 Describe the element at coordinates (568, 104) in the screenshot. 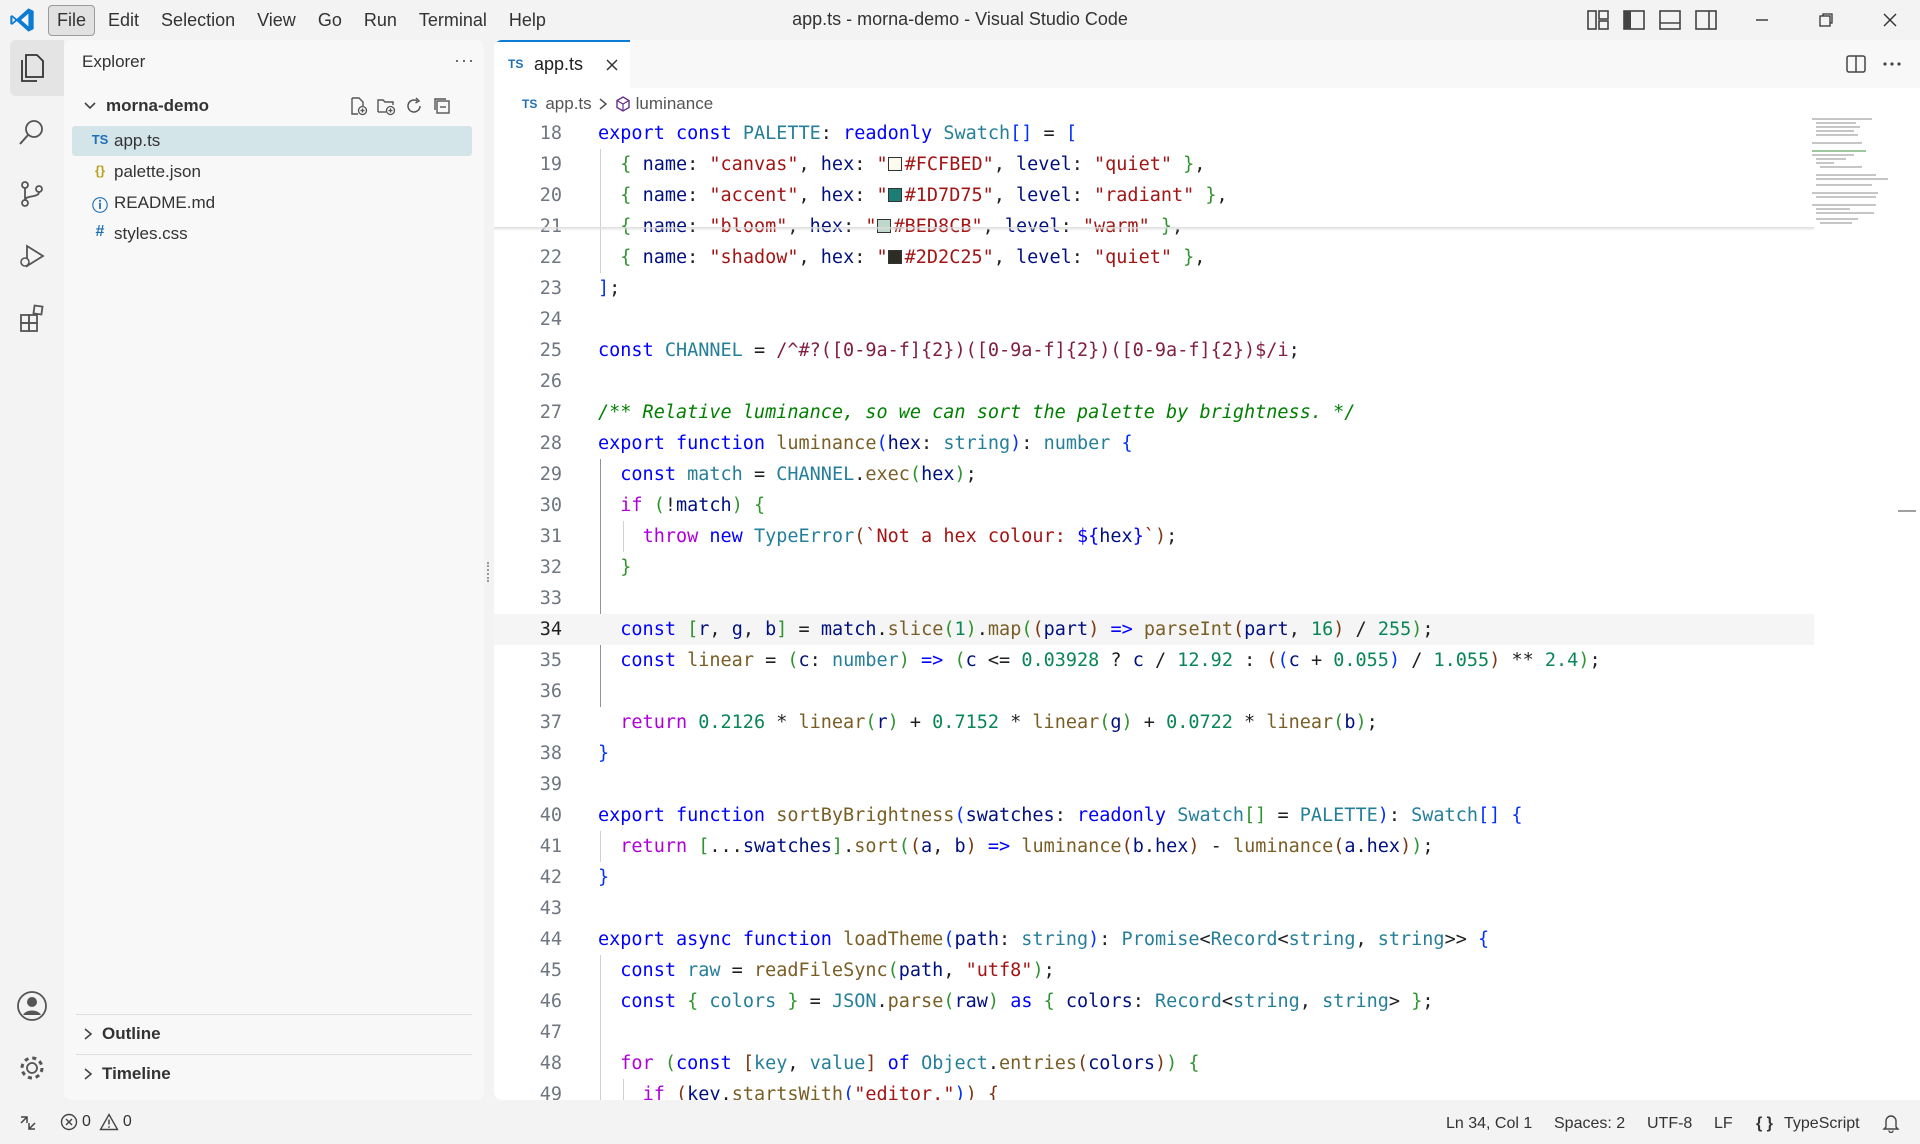

I see `breadcrumb-file: app.ts` at that location.